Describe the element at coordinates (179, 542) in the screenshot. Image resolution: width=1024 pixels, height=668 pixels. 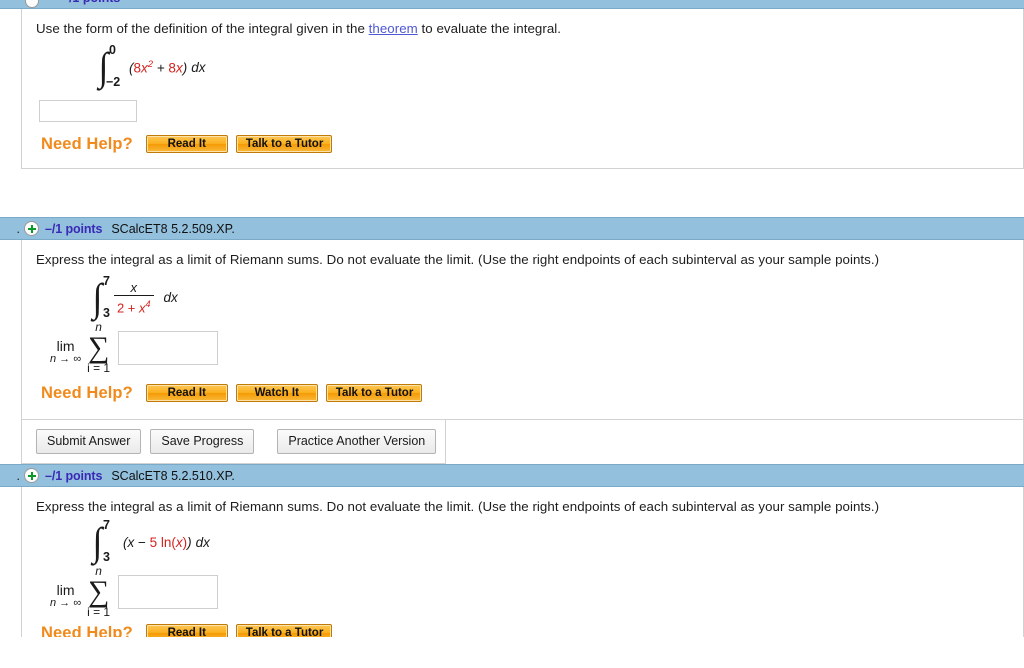
I see `log-argument-3: x` at that location.